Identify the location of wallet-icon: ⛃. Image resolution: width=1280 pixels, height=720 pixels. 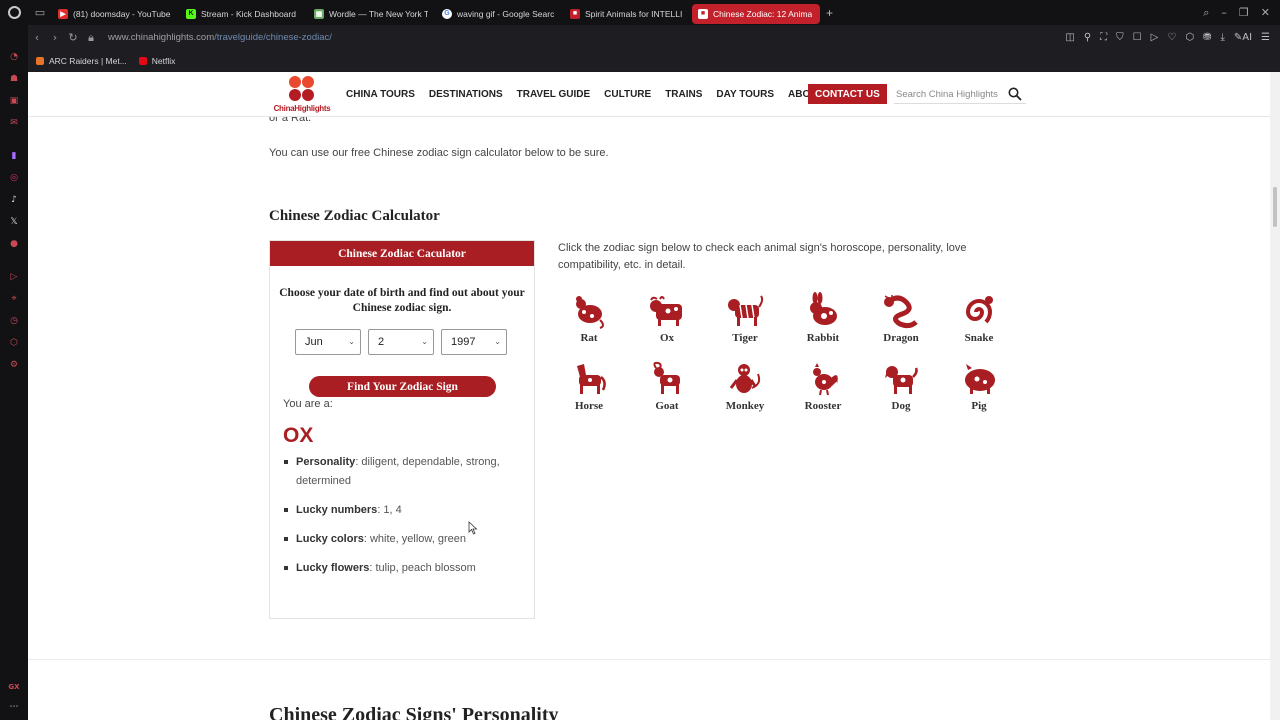
(1207, 37).